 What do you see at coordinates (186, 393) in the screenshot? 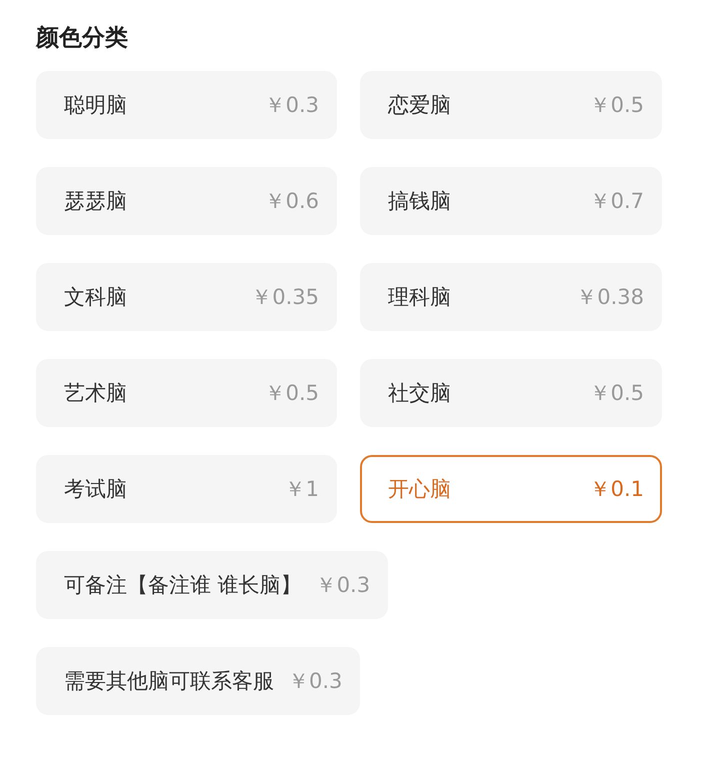
I see `option-card: 艺术脑 ￥0.5` at bounding box center [186, 393].